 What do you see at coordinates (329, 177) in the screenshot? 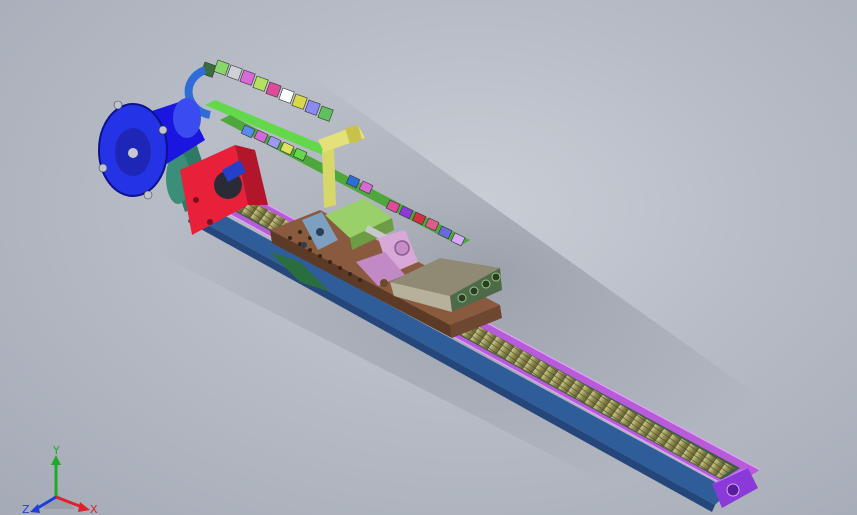
I see `bracket-post-vertical` at bounding box center [329, 177].